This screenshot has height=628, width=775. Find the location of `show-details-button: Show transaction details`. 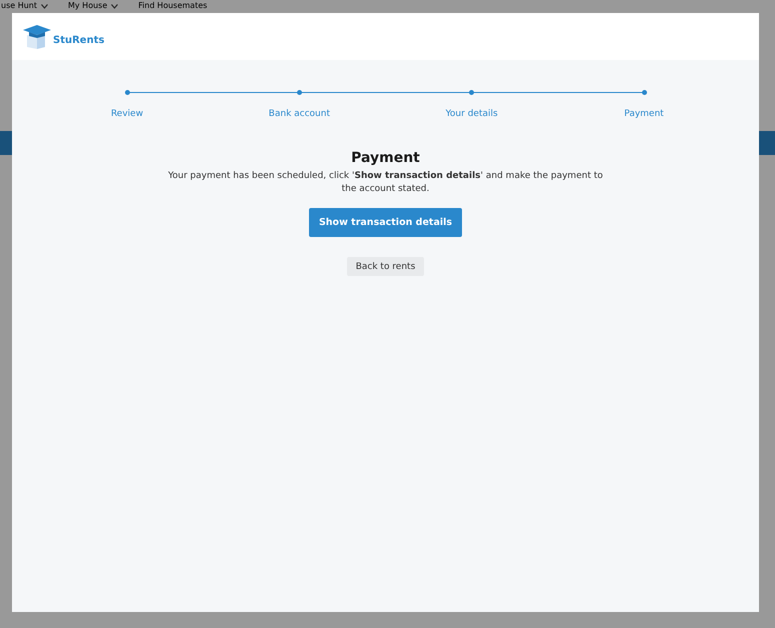

show-details-button: Show transaction details is located at coordinates (385, 222).